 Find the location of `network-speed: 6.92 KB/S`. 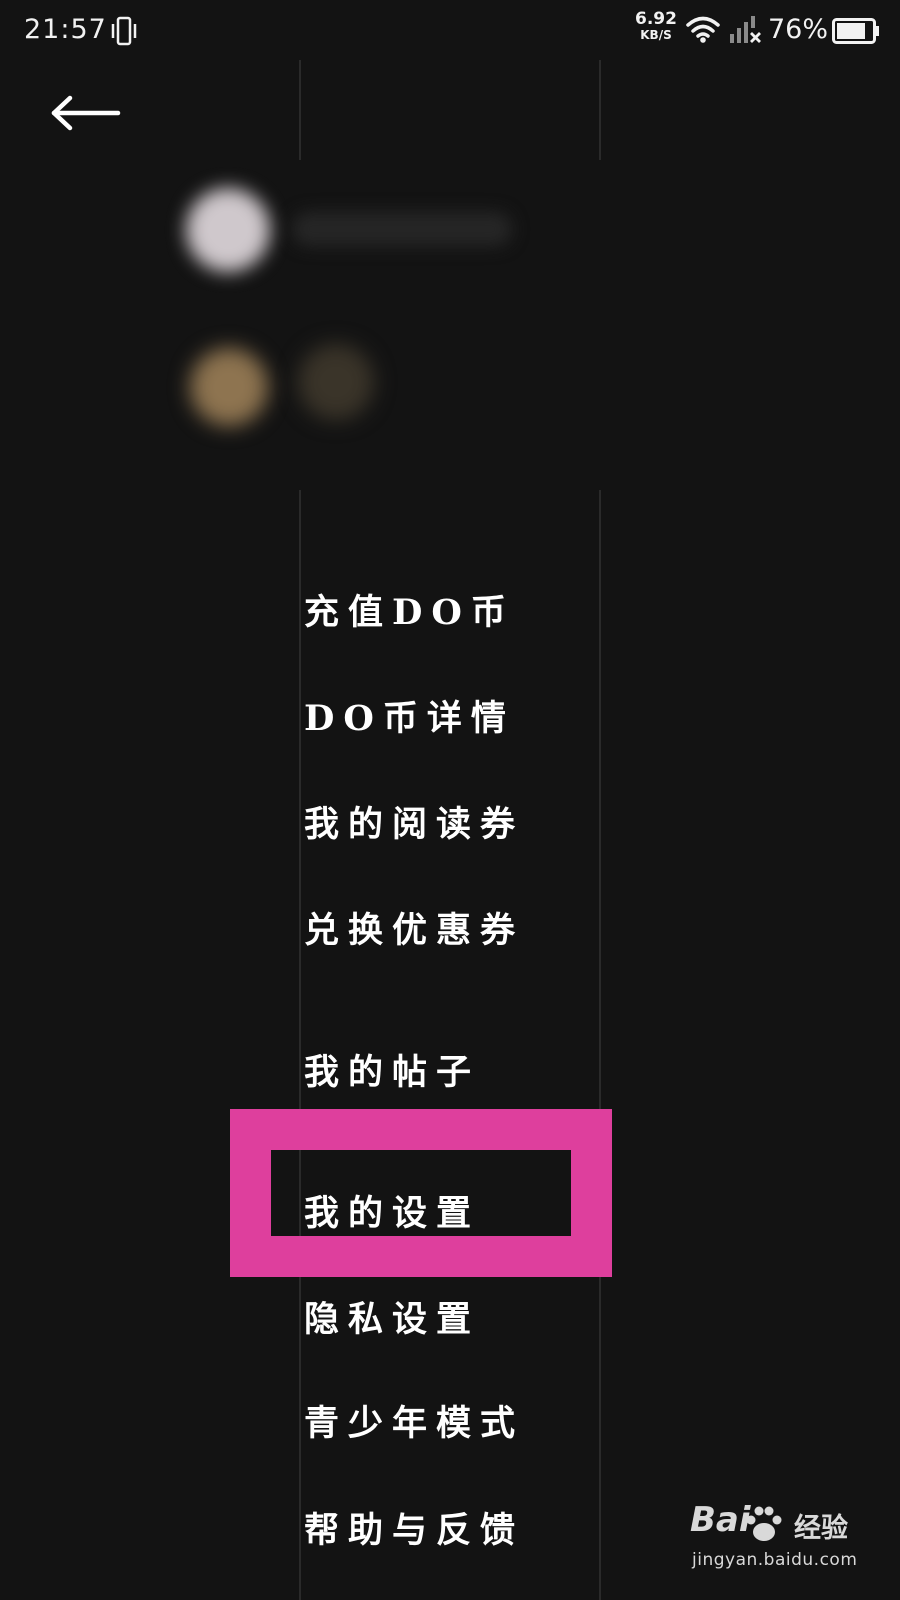

network-speed: 6.92 KB/S is located at coordinates (656, 26).